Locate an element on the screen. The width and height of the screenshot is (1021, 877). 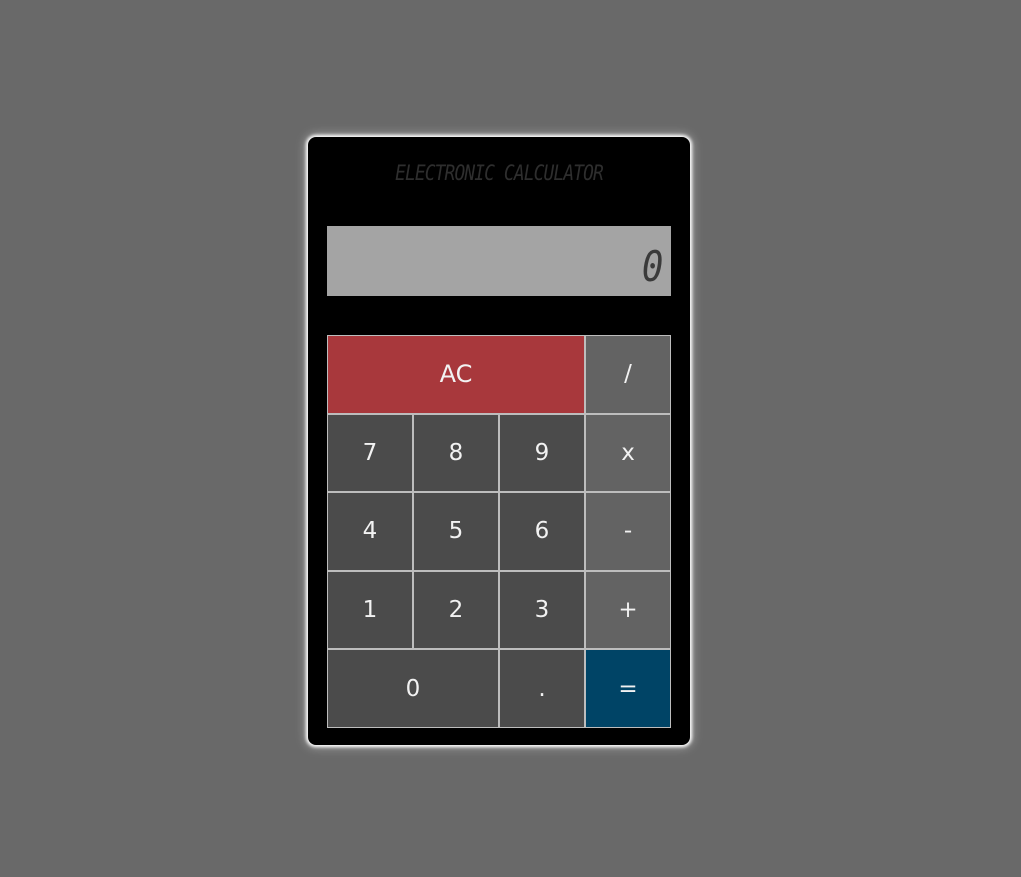
clear-button: AC is located at coordinates (456, 374).